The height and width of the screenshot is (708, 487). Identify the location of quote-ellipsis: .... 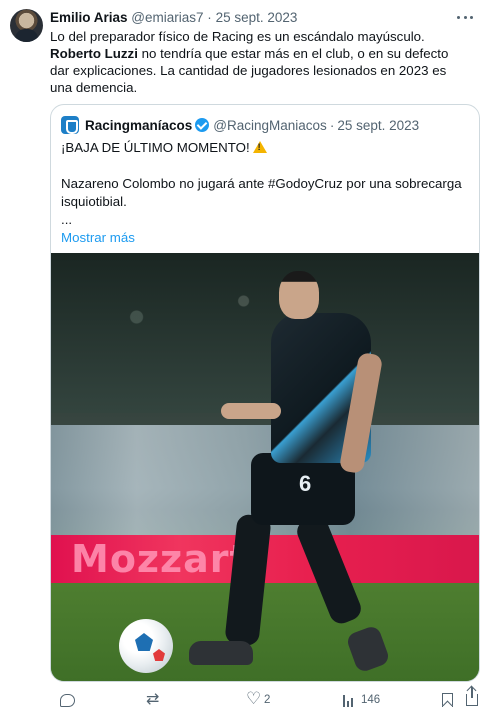
(67, 219).